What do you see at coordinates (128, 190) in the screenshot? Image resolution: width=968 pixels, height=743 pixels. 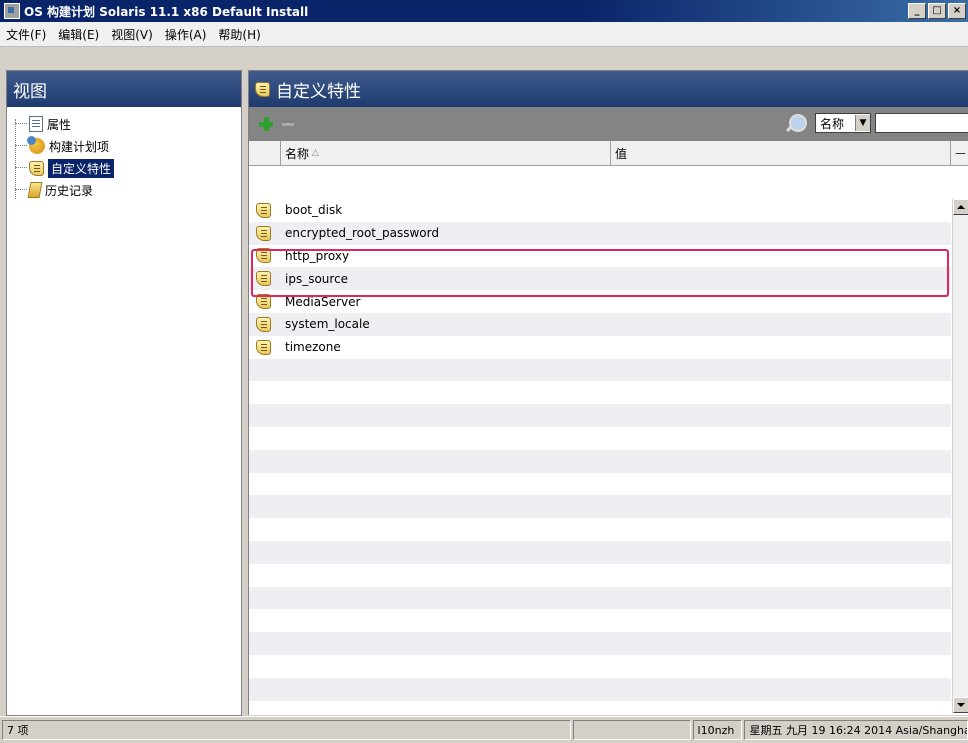 I see `tree-item-history: 历史记录` at bounding box center [128, 190].